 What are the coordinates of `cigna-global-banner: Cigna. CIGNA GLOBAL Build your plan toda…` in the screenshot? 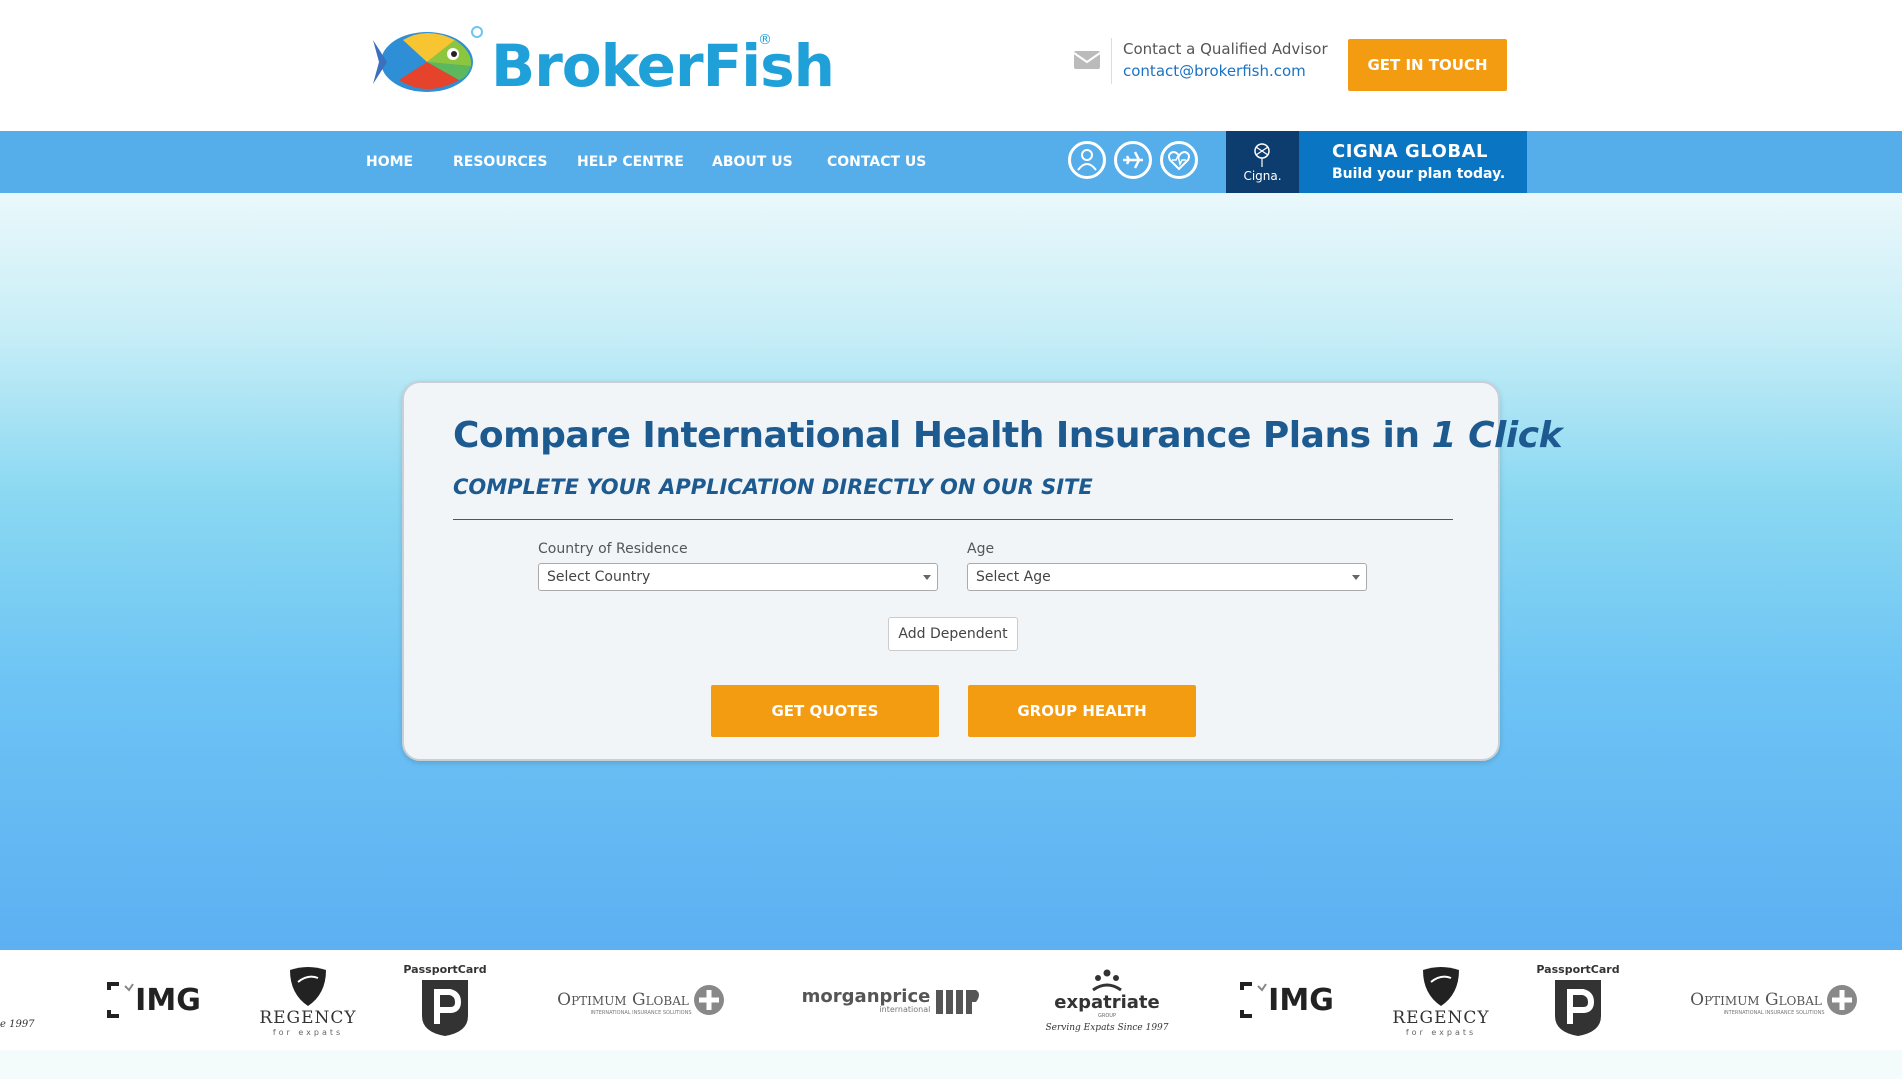 It's located at (1376, 162).